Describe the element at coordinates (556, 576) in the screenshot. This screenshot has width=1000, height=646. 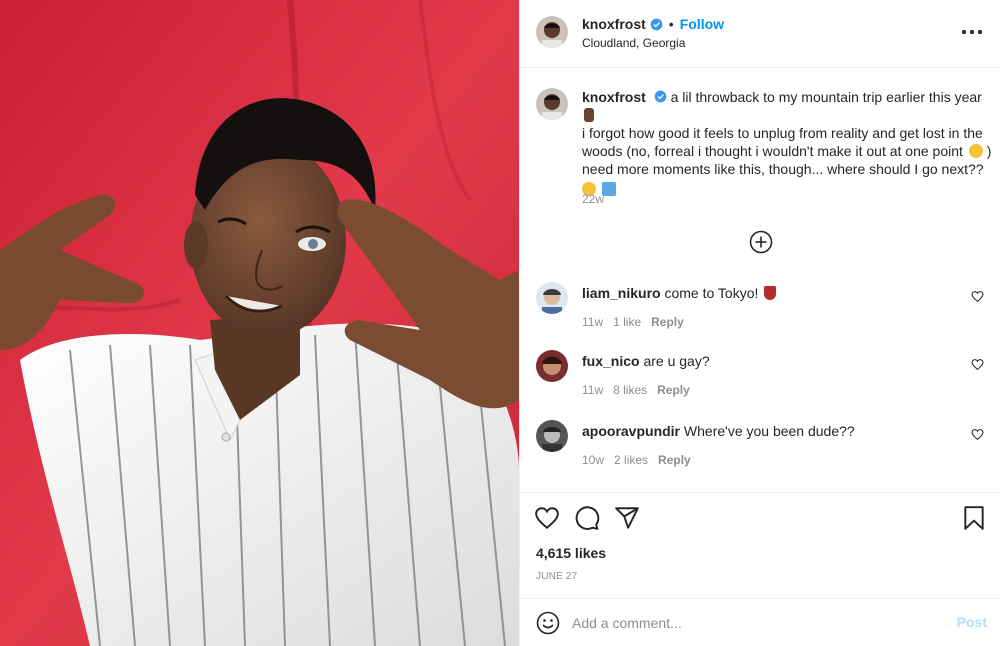
I see `post-date: JUNE 27` at that location.